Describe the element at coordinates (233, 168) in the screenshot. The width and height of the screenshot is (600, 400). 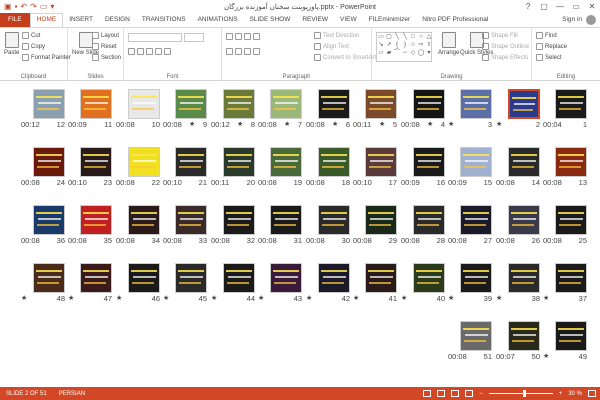
I see `slide-thumbnail: 00:11 20` at that location.